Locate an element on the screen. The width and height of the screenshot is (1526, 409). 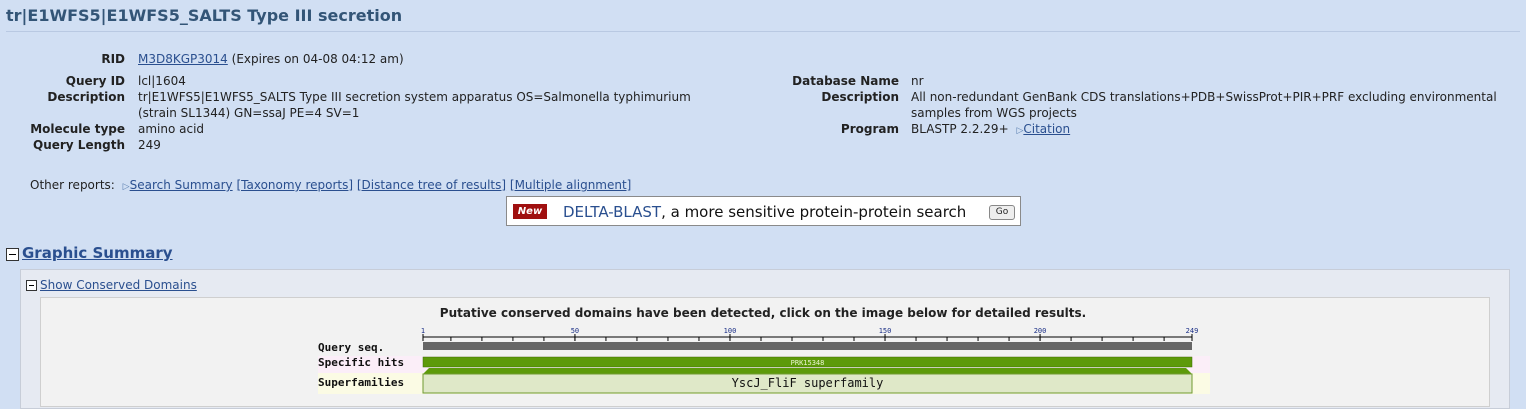
graphic-summary-header: Graphic Summary is located at coordinates (89, 253).